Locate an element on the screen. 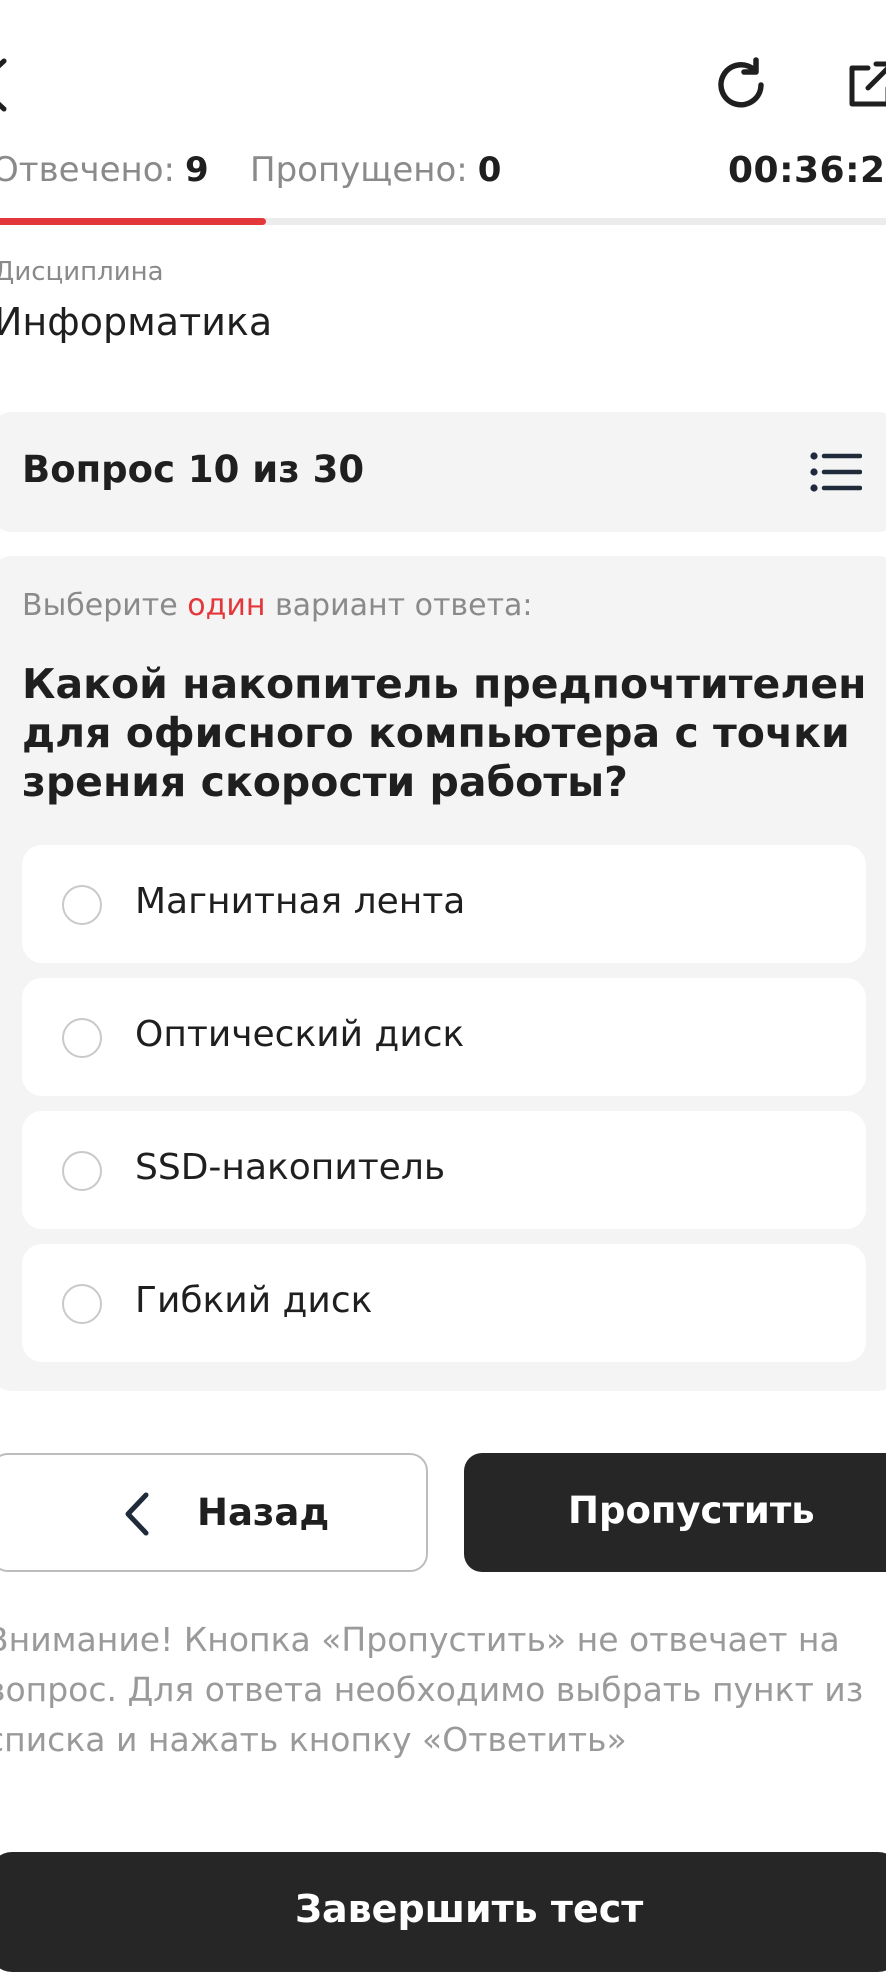 Image resolution: width=886 pixels, height=1972 pixels. discipline-value: Информатика is located at coordinates (136, 322).